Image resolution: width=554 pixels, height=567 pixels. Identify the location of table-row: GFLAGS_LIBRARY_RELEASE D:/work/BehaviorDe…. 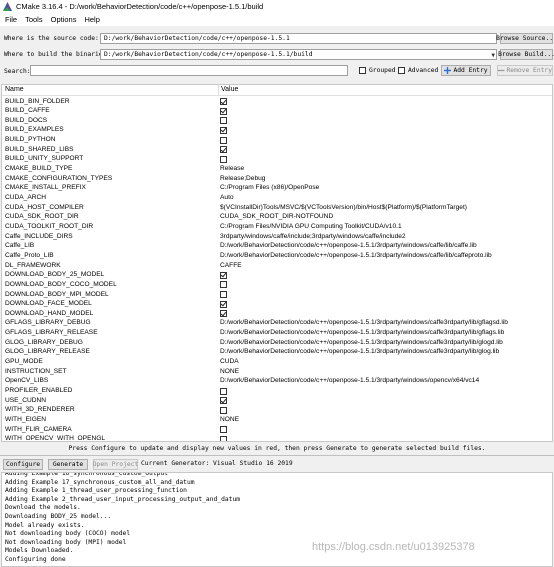
(277, 334).